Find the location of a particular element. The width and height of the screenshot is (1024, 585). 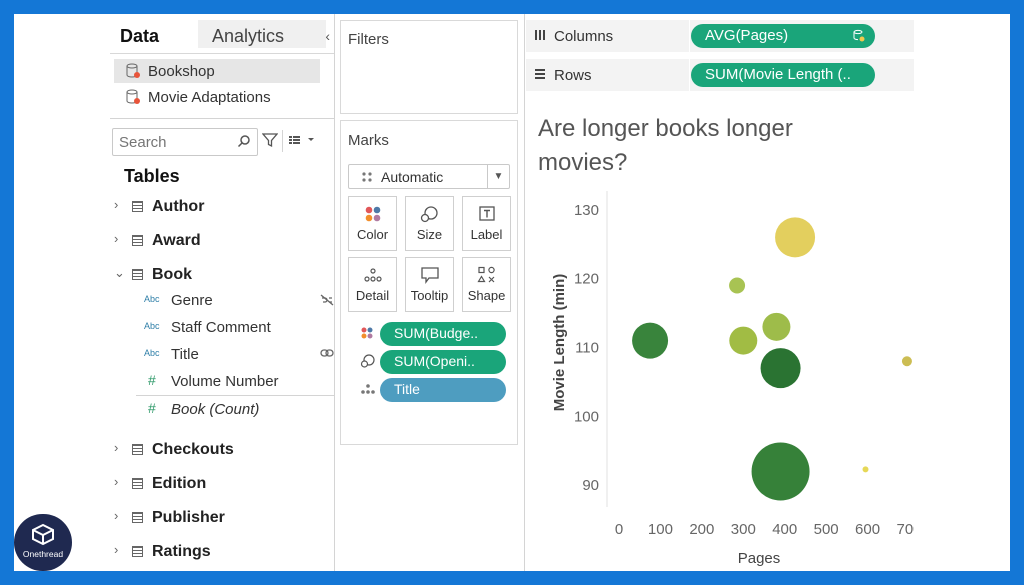

label-label: Label is located at coordinates (486, 234).